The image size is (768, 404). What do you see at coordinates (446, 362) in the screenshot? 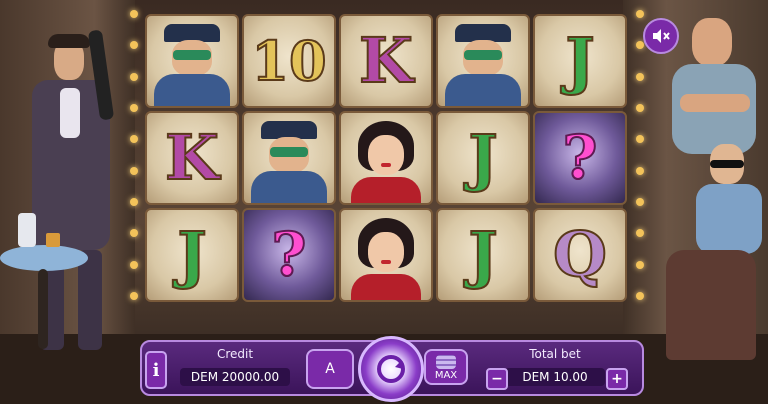
I see `coins-icon` at bounding box center [446, 362].